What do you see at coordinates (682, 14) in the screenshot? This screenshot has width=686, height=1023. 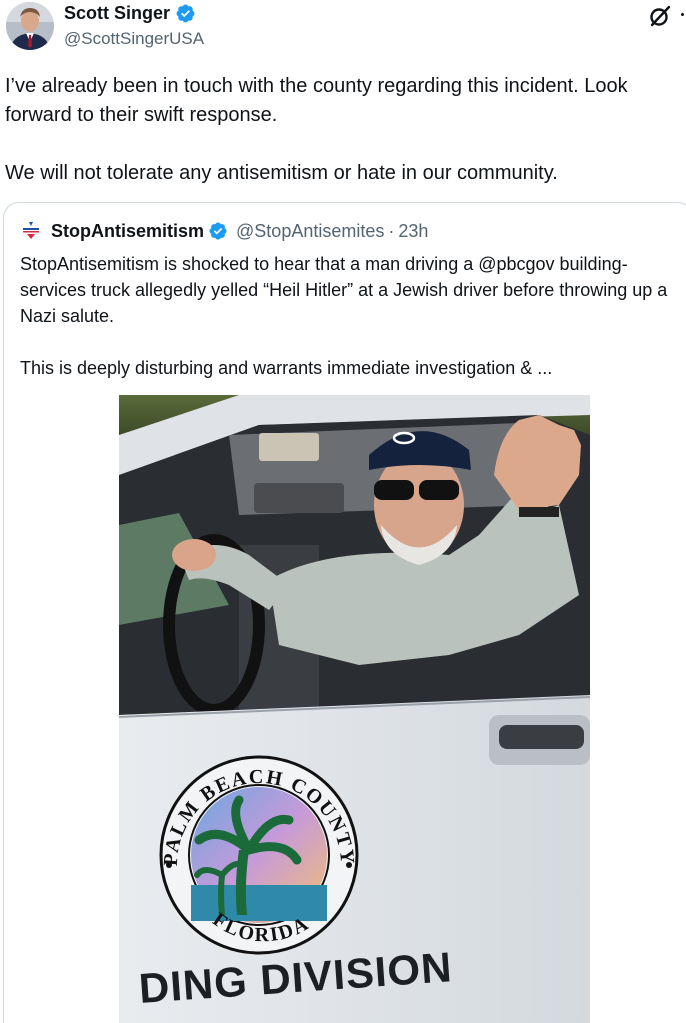 I see `more-options-icon` at bounding box center [682, 14].